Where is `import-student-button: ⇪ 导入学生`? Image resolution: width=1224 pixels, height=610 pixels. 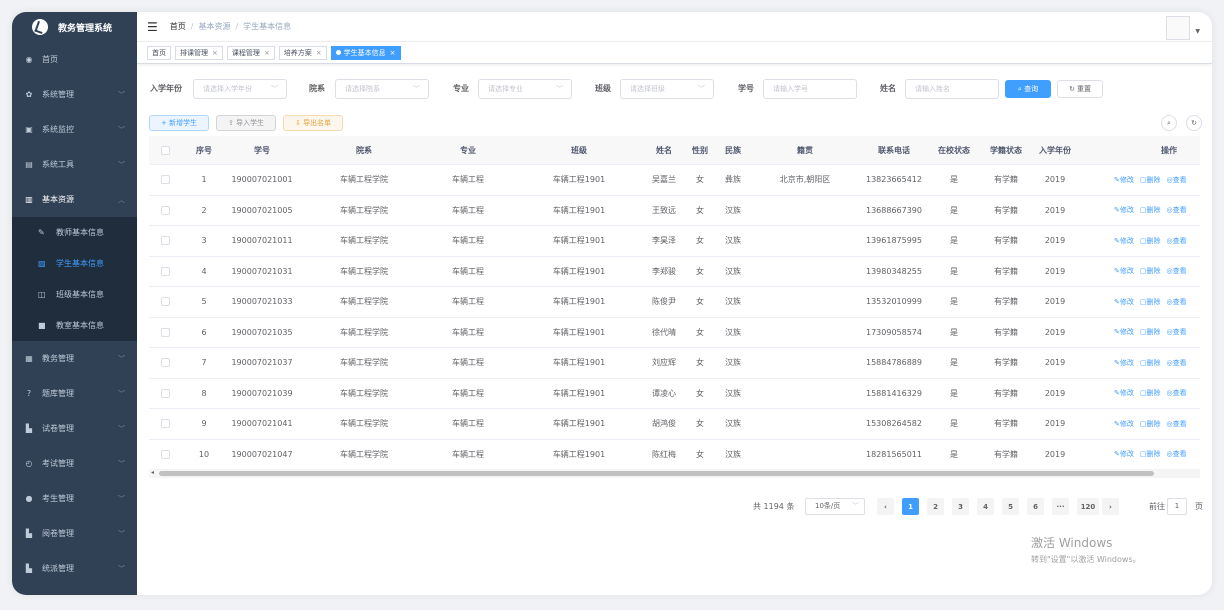
import-student-button: ⇪ 导入学生 is located at coordinates (246, 123).